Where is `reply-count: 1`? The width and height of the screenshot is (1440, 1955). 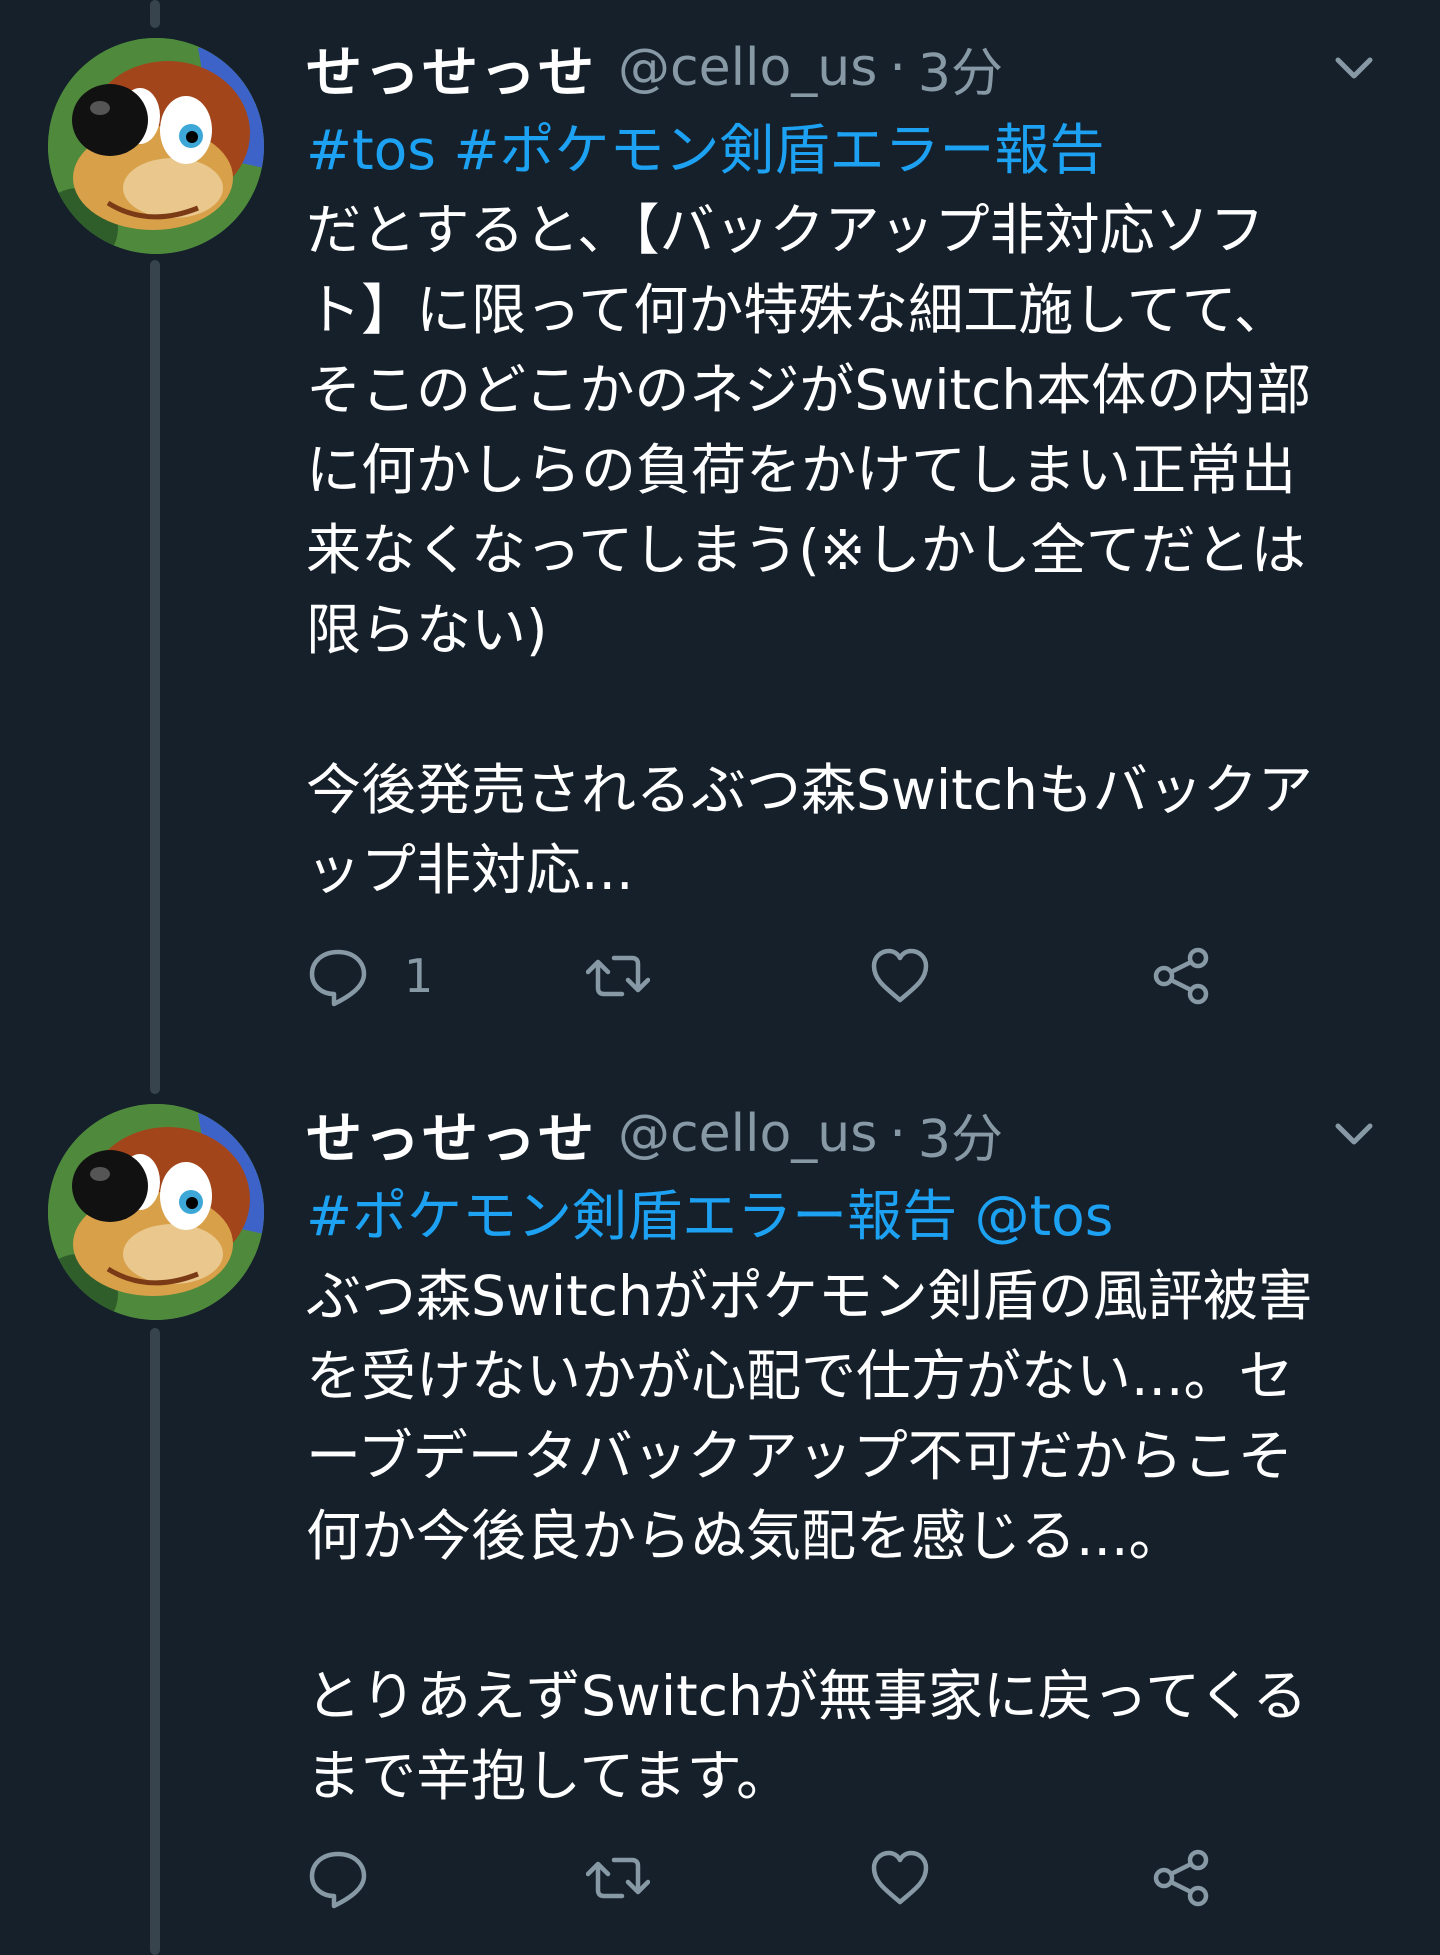 reply-count: 1 is located at coordinates (419, 976).